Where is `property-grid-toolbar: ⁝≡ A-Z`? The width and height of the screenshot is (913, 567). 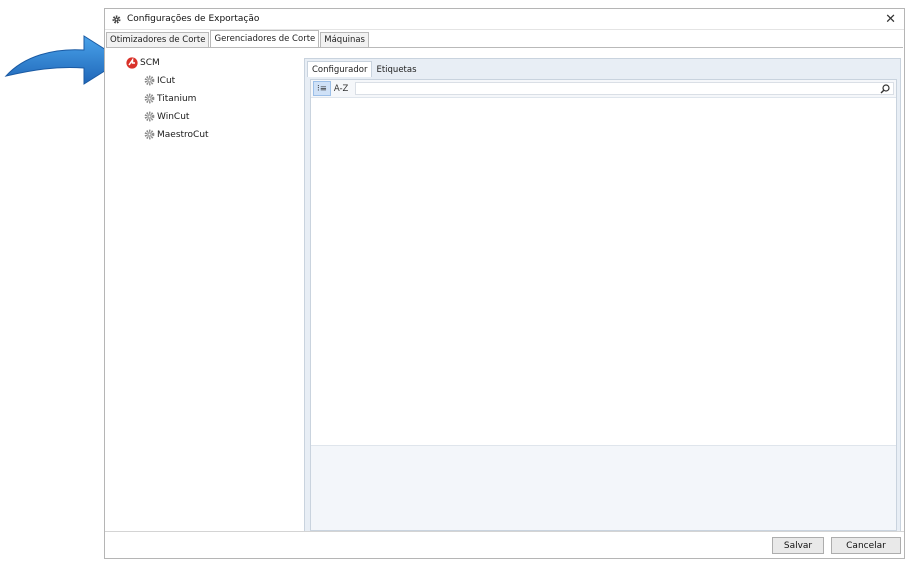 property-grid-toolbar: ⁝≡ A-Z is located at coordinates (603, 89).